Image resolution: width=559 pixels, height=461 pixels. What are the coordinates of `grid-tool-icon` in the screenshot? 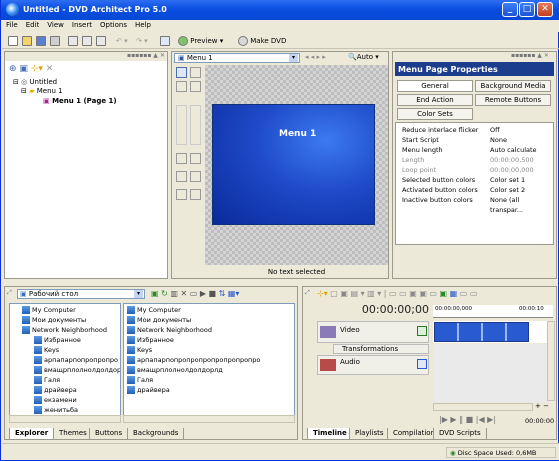 It's located at (195, 72).